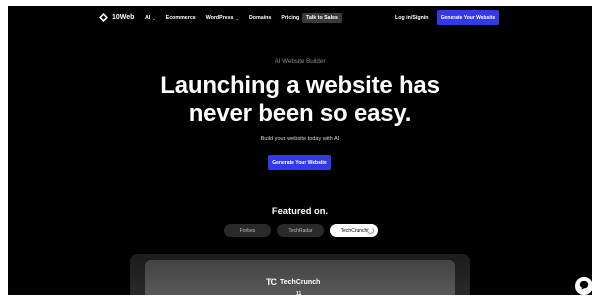 This screenshot has width=600, height=301. What do you see at coordinates (299, 162) in the screenshot?
I see `hero-generate-website-button: Generate Your Website` at bounding box center [299, 162].